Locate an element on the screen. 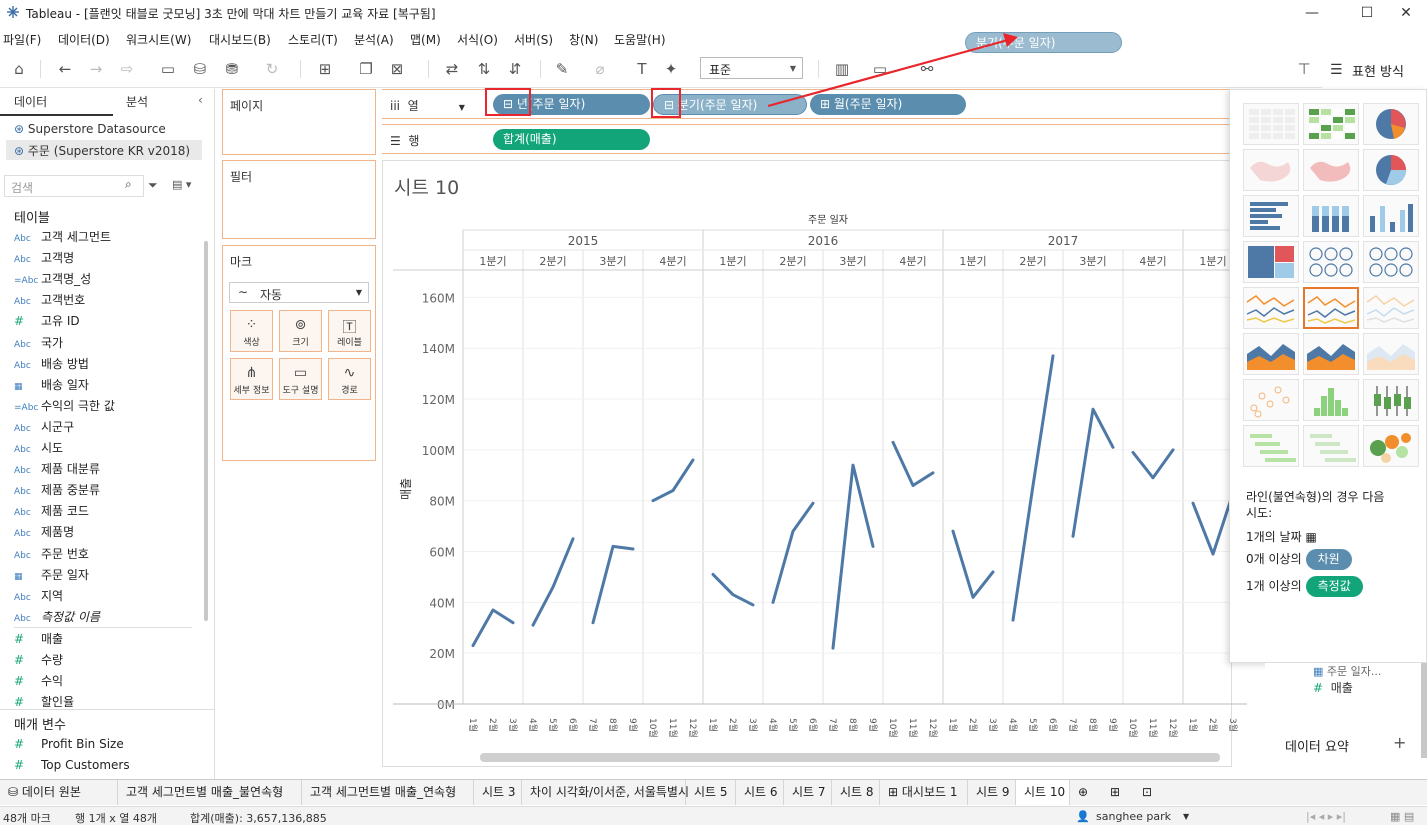 This screenshot has height=826, width=1427. show-me-scatter-plot is located at coordinates (1271, 400).